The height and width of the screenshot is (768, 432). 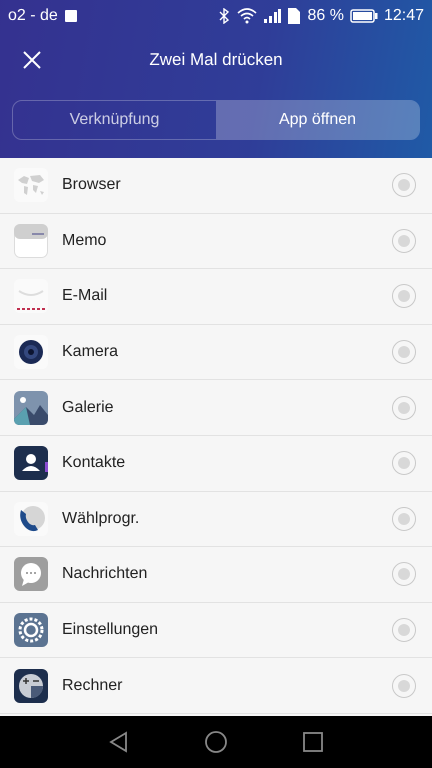 What do you see at coordinates (111, 630) in the screenshot?
I see `app-name: Einstellungen` at bounding box center [111, 630].